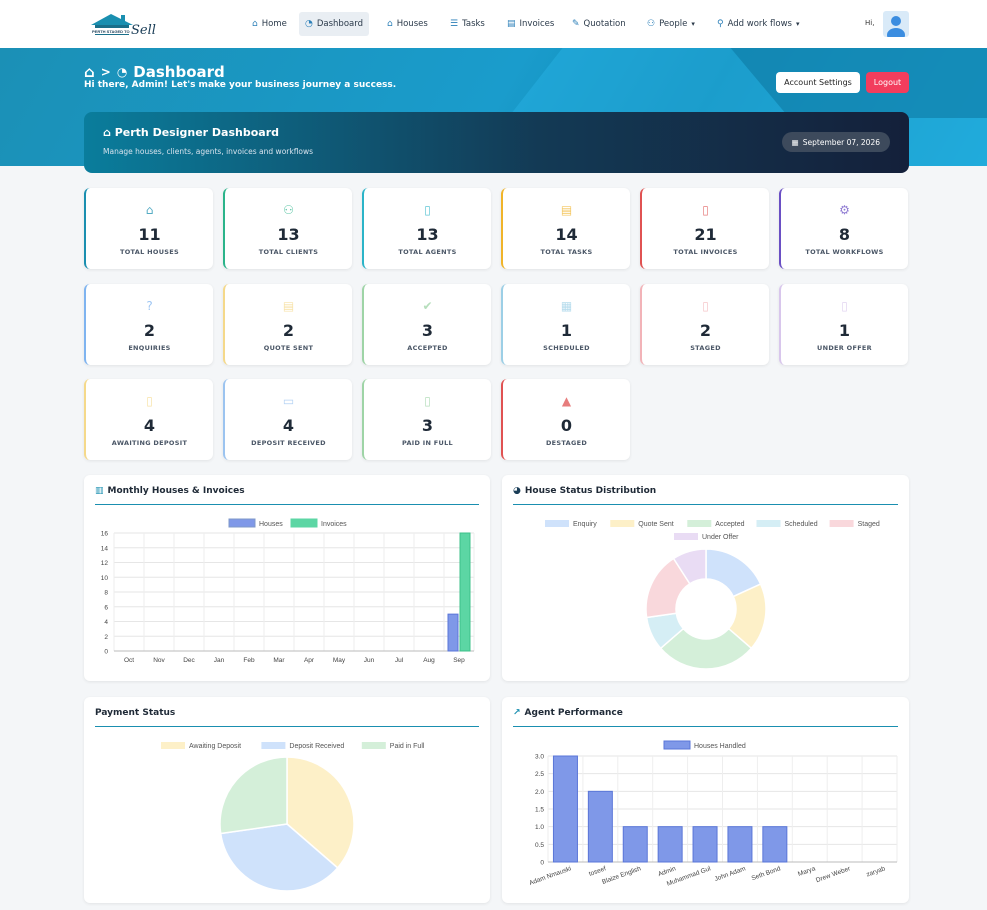 The width and height of the screenshot is (987, 910). What do you see at coordinates (539, 774) in the screenshot?
I see `y-tick-label: 2.5` at bounding box center [539, 774].